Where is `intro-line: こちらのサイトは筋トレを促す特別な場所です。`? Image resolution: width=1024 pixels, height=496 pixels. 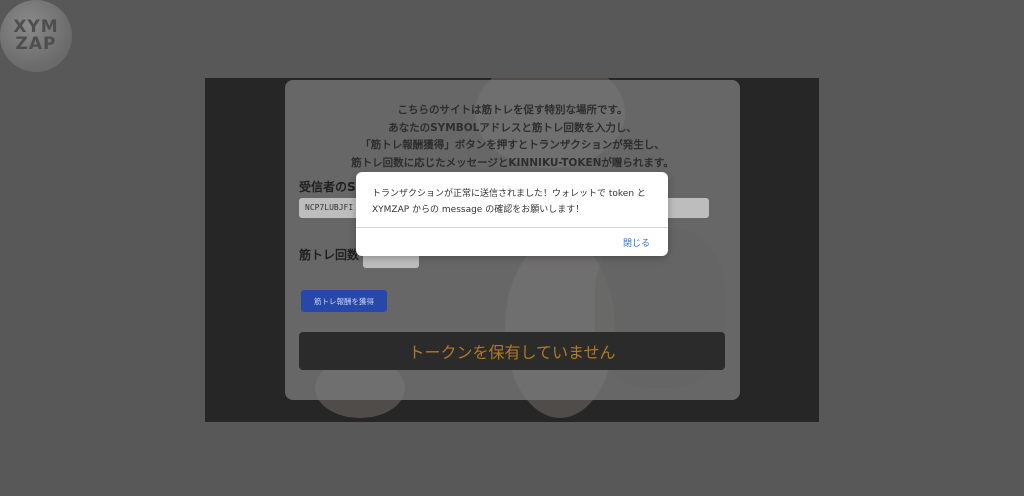
intro-line: こちらのサイトは筋トレを促す特別な場所です。 is located at coordinates (512, 110).